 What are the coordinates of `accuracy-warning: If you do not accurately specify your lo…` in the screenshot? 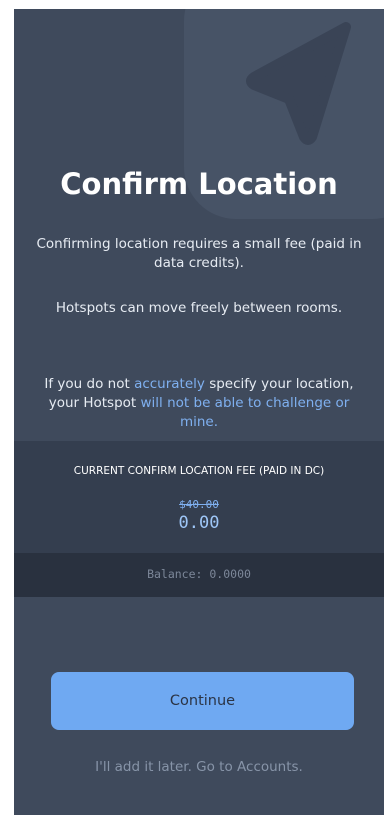 It's located at (199, 403).